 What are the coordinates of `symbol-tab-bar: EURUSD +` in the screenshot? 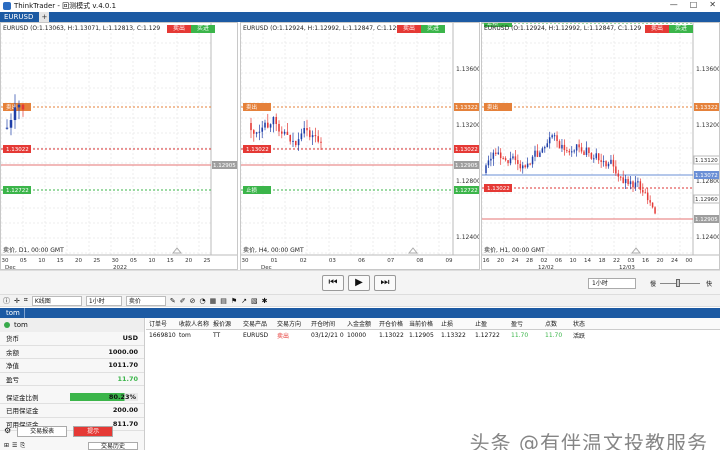 It's located at (360, 17).